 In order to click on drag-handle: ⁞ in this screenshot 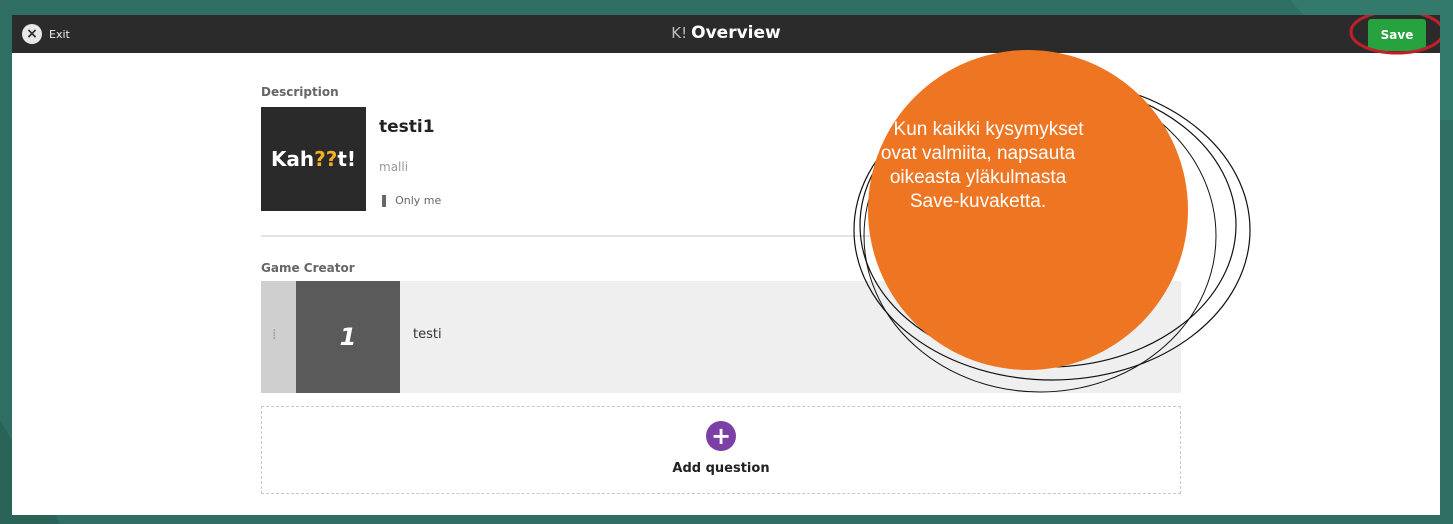, I will do `click(278, 337)`.